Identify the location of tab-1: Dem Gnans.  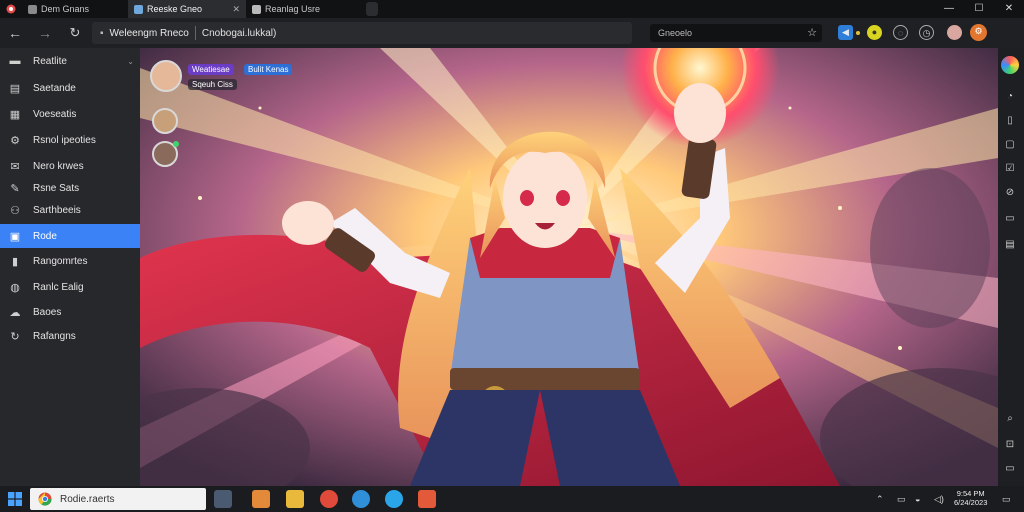
(72, 9).